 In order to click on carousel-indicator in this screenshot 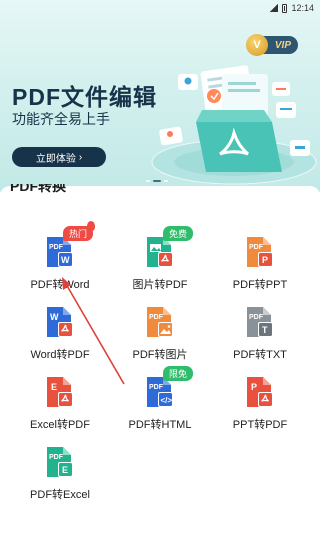, I will do `click(157, 181)`.